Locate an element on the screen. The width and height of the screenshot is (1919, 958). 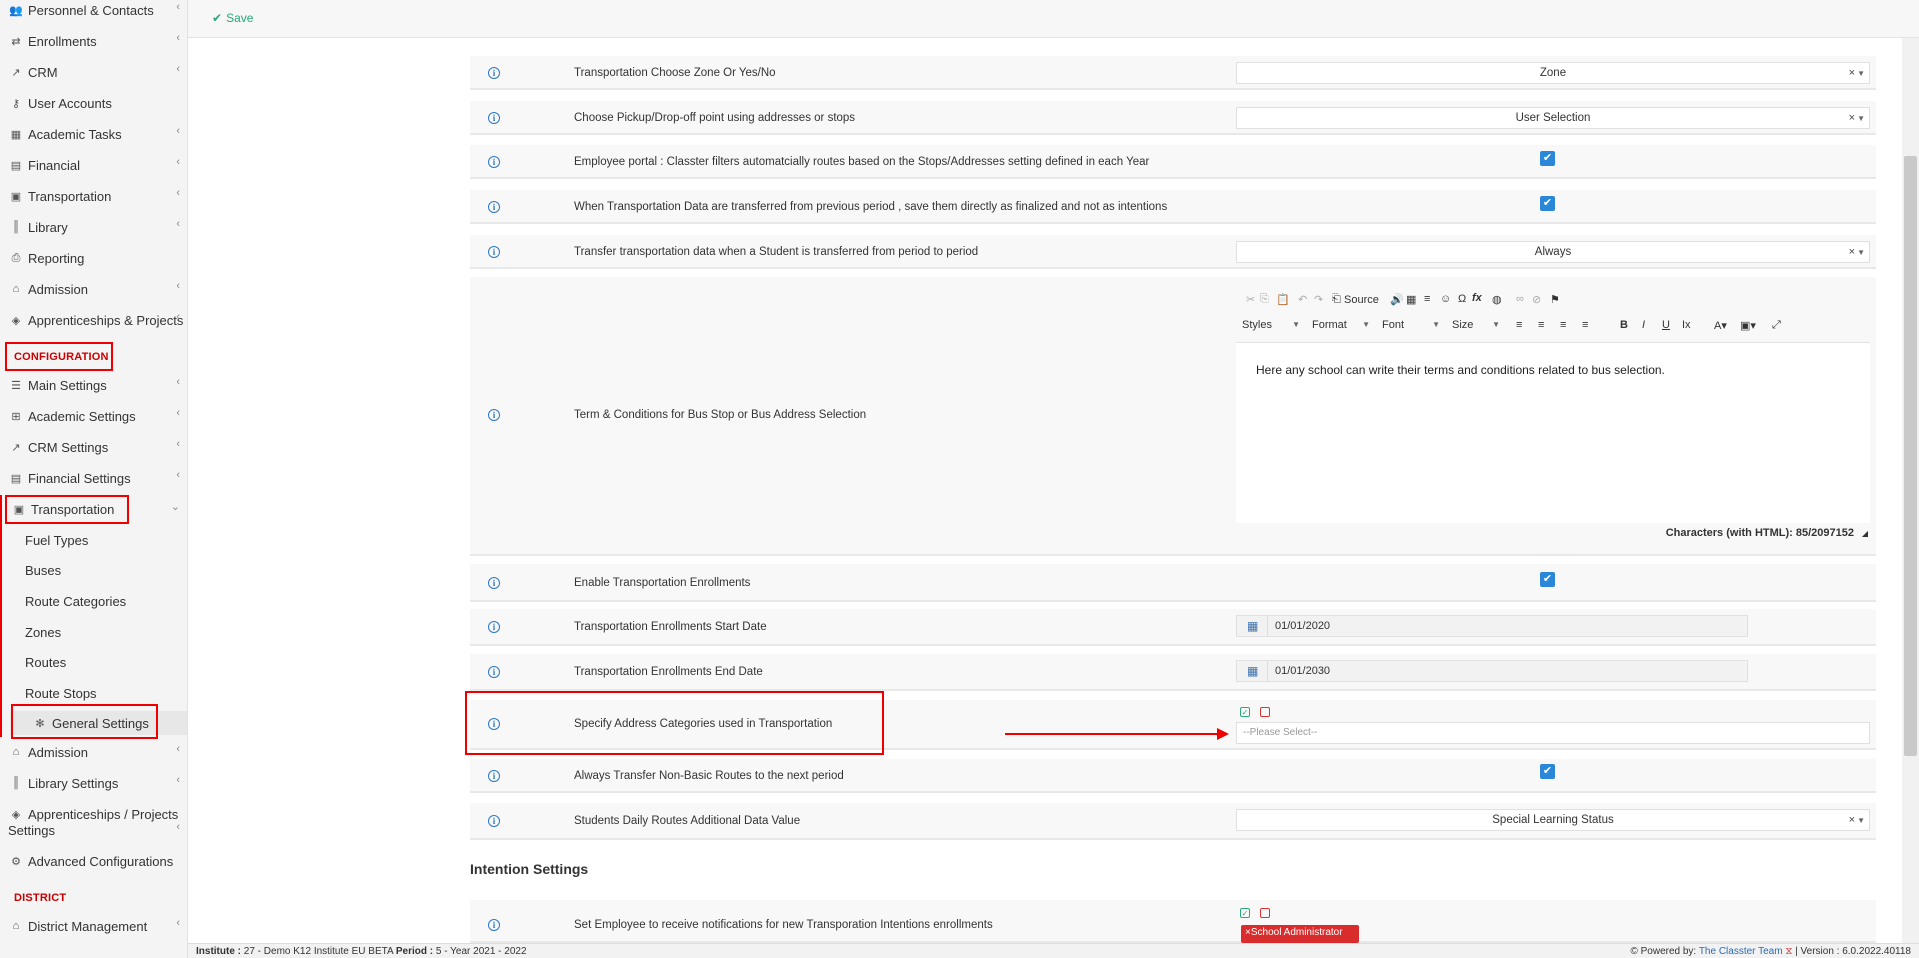
sidebar-item-district-management: ⌂ District Management ‹ is located at coordinates (93, 926).